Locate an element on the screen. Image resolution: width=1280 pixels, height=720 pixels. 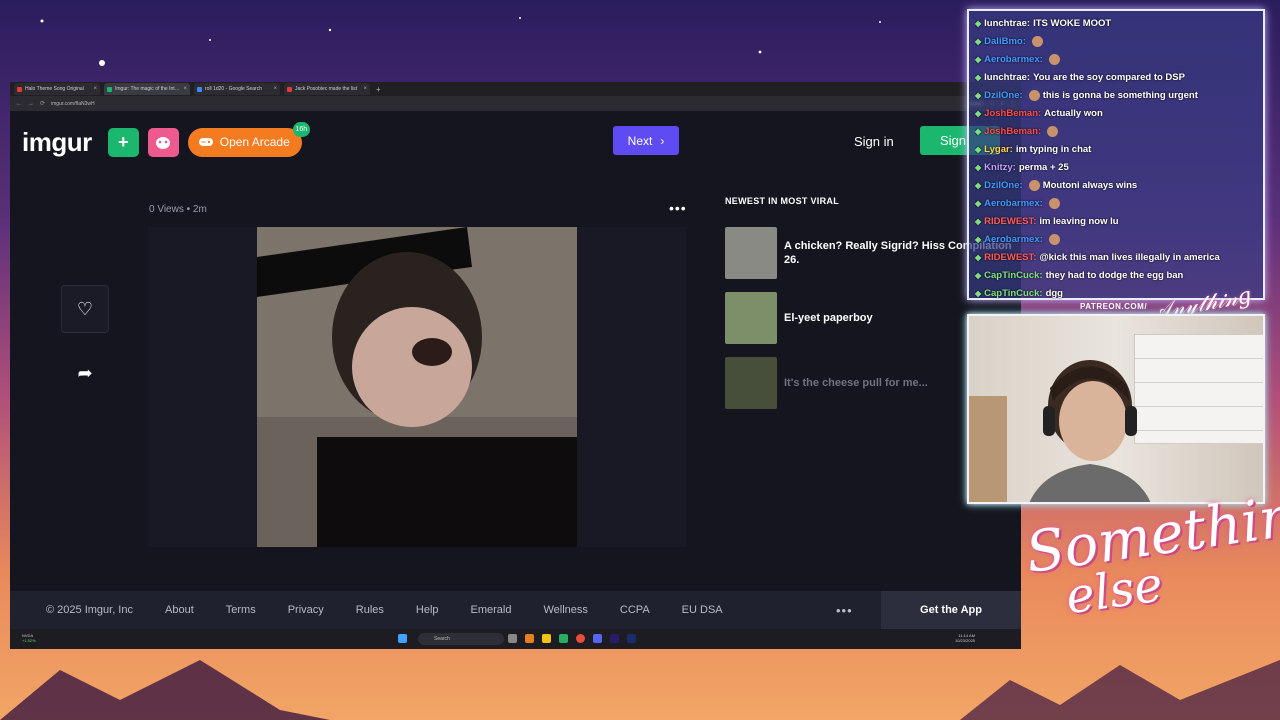
media-encoder-icon is located at coordinates (631, 638).